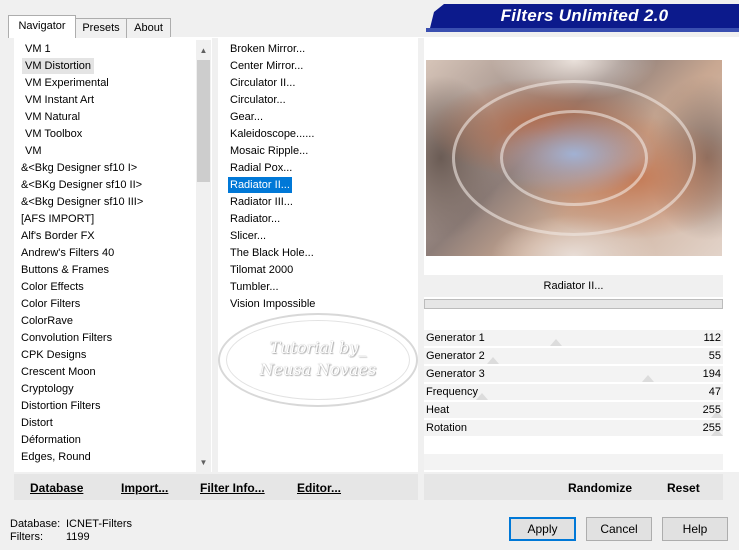  I want to click on reset-button: Reset, so click(683, 488).